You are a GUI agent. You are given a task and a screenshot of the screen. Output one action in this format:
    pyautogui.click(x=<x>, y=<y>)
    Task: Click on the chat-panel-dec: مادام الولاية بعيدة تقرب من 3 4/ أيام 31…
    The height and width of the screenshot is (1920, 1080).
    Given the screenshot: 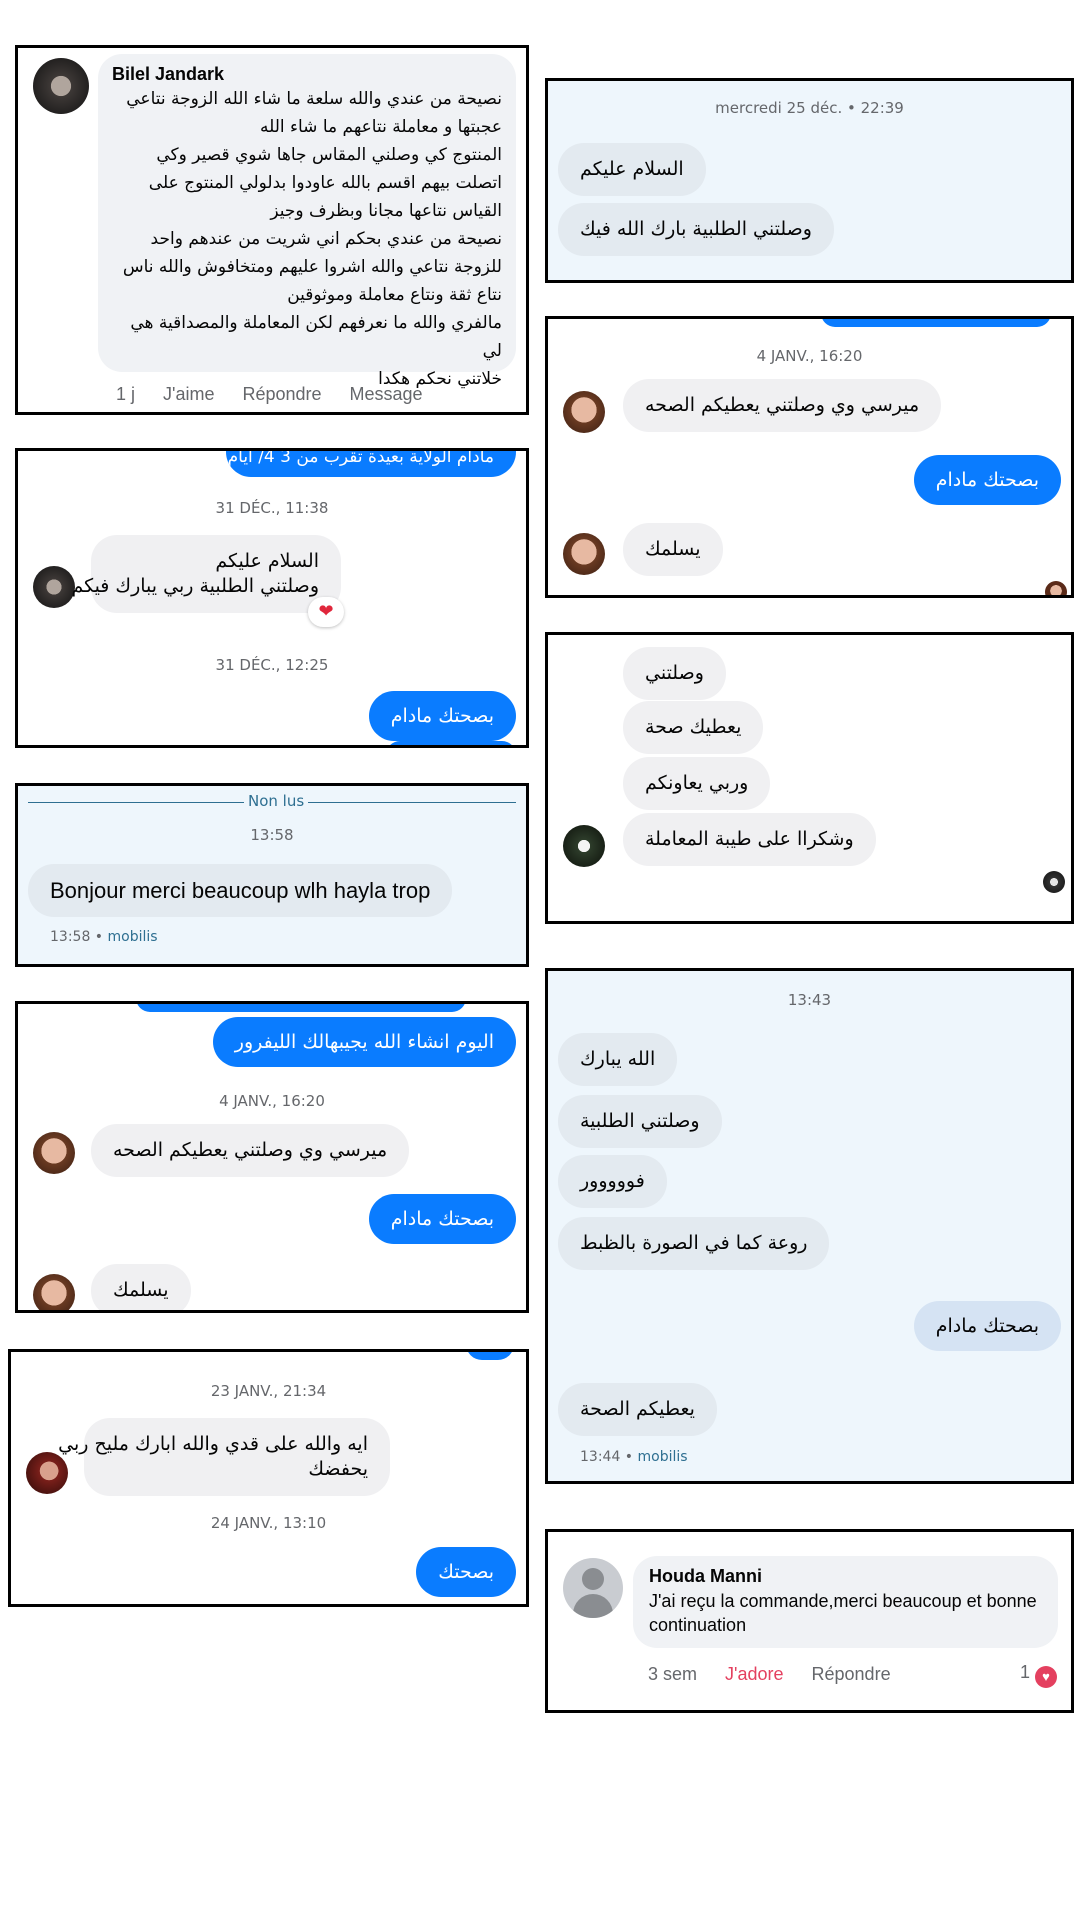 What is the action you would take?
    pyautogui.click(x=272, y=598)
    